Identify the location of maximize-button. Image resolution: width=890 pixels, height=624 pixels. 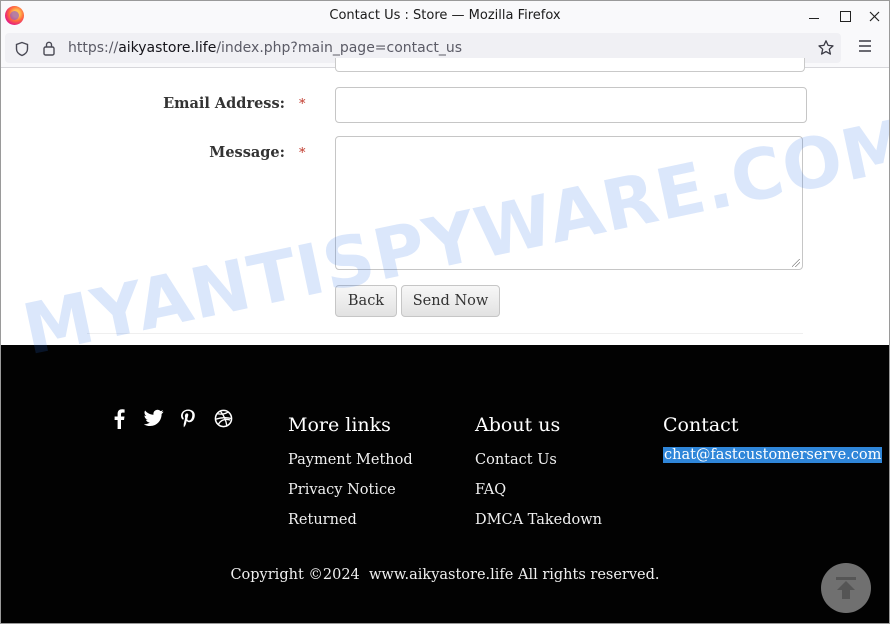
(845, 16).